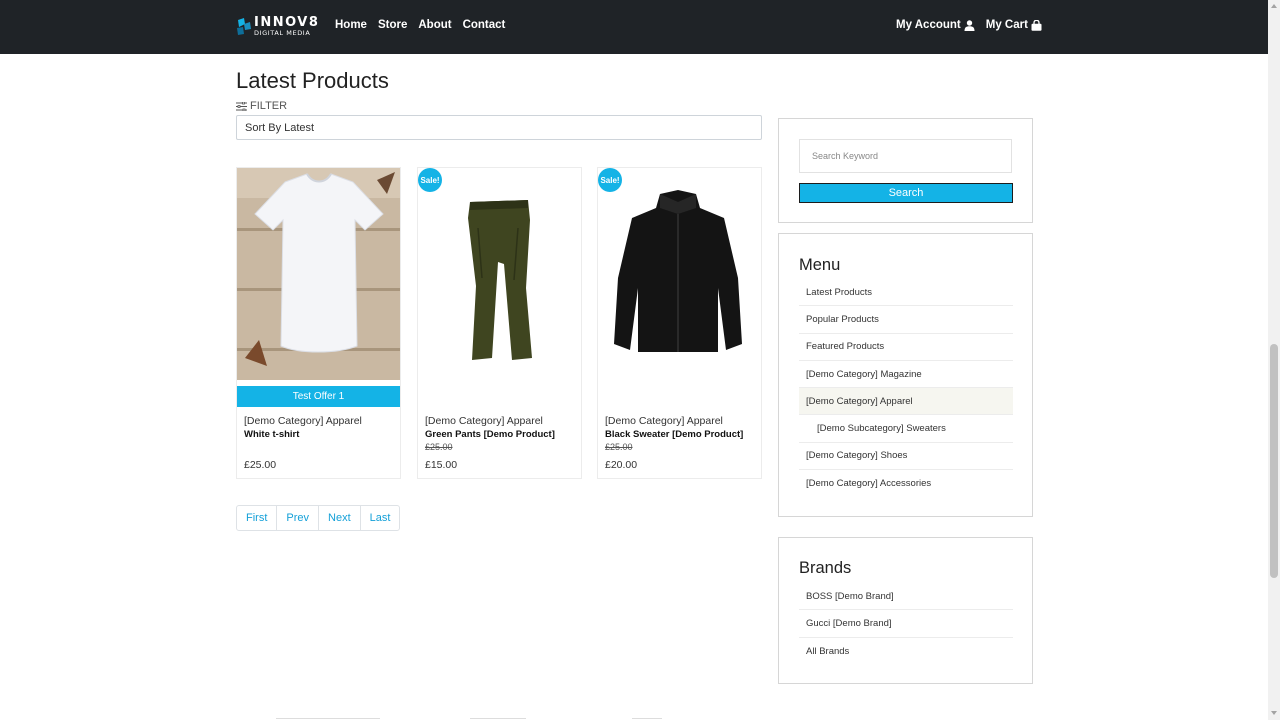 The width and height of the screenshot is (1280, 720). I want to click on offer-banner: Test Offer 1, so click(318, 396).